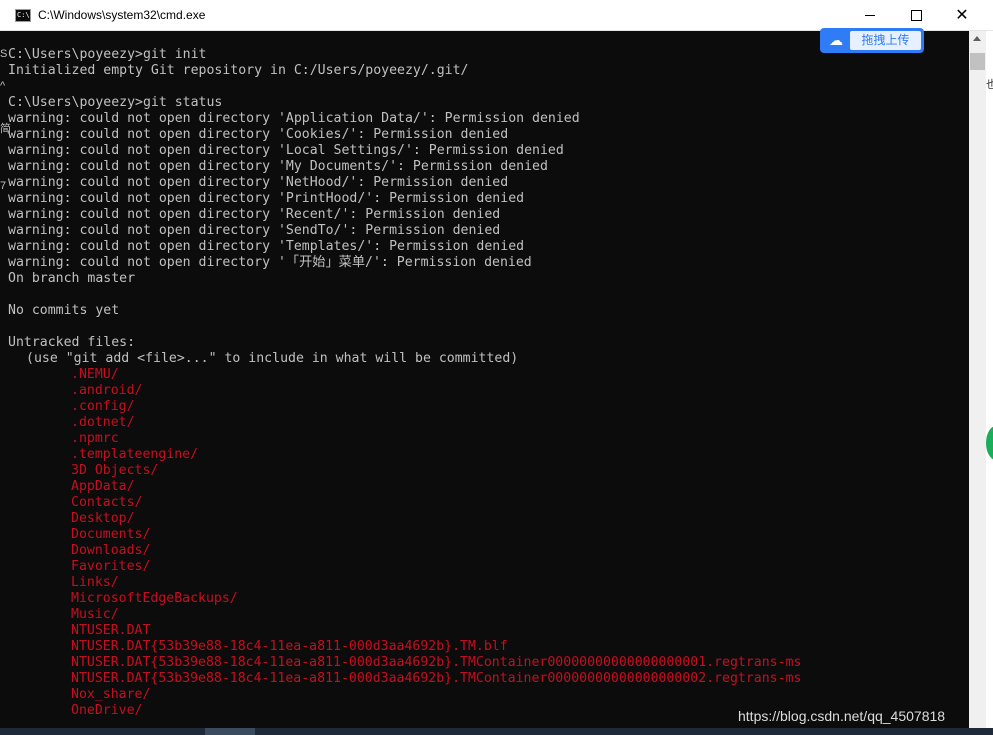 The width and height of the screenshot is (993, 735). I want to click on untracked-file: 3D Objects/, so click(115, 470).